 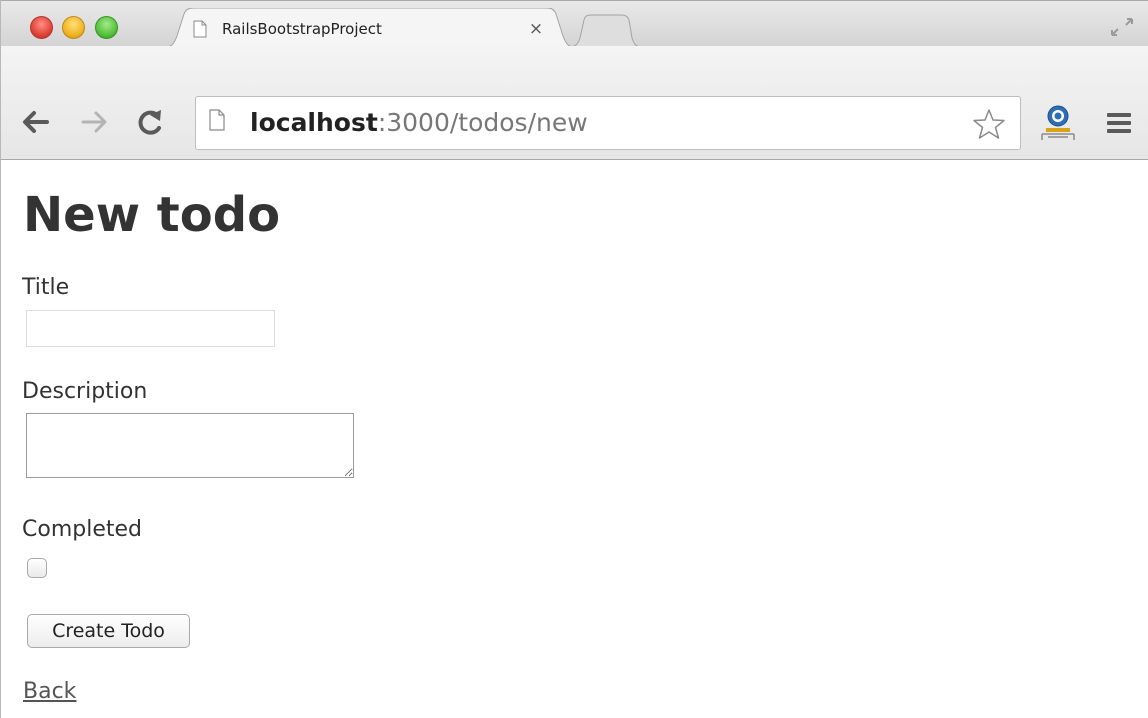 What do you see at coordinates (989, 124) in the screenshot?
I see `bookmark-star-icon` at bounding box center [989, 124].